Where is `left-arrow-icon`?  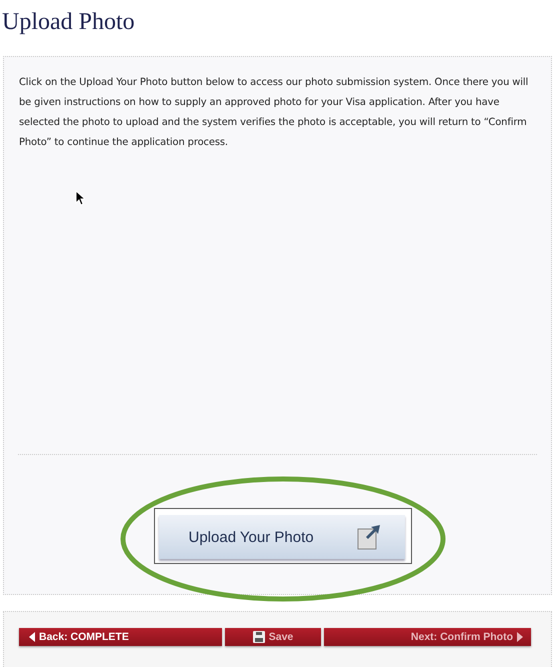 left-arrow-icon is located at coordinates (32, 637).